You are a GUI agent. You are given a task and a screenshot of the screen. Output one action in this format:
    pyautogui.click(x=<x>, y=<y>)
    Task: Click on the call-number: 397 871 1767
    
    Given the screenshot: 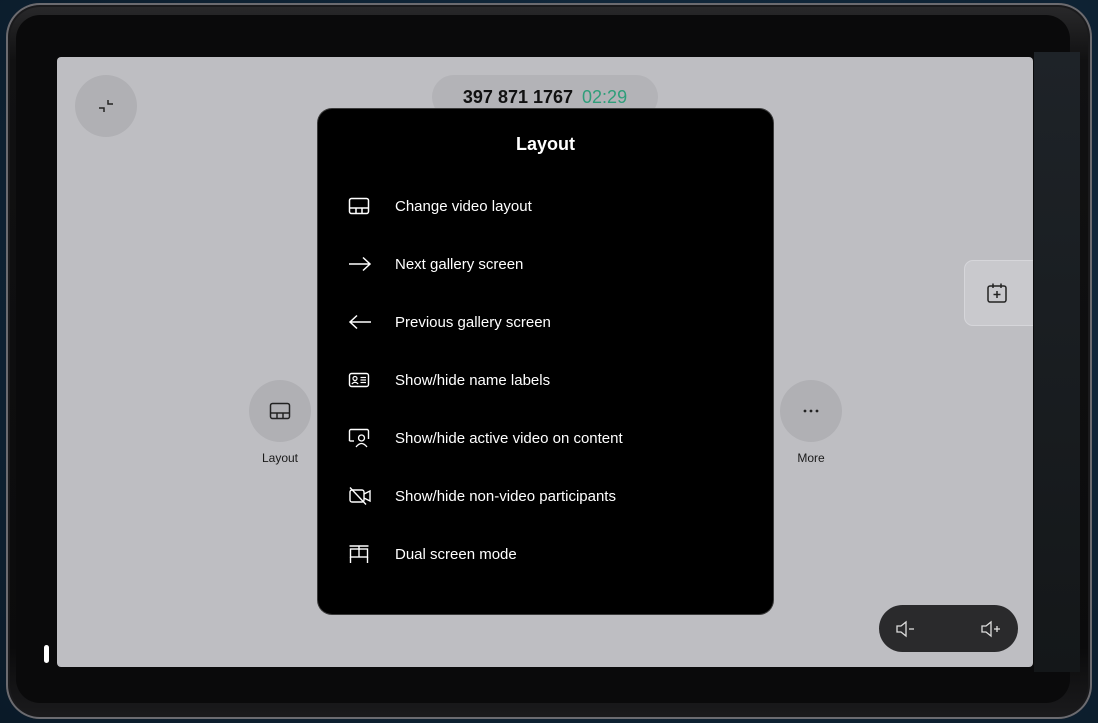 What is the action you would take?
    pyautogui.click(x=518, y=97)
    